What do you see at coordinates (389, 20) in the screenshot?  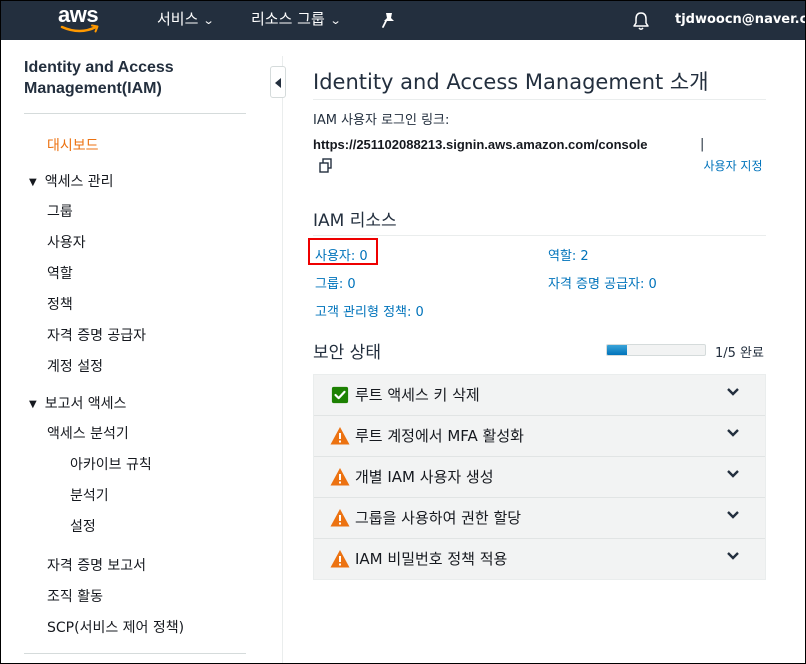 I see `pushpin-icon` at bounding box center [389, 20].